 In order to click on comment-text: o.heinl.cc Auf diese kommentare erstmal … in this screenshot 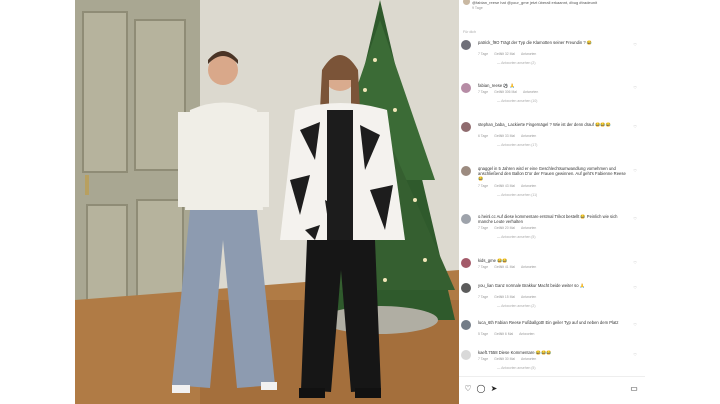, I will do `click(548, 219)`.